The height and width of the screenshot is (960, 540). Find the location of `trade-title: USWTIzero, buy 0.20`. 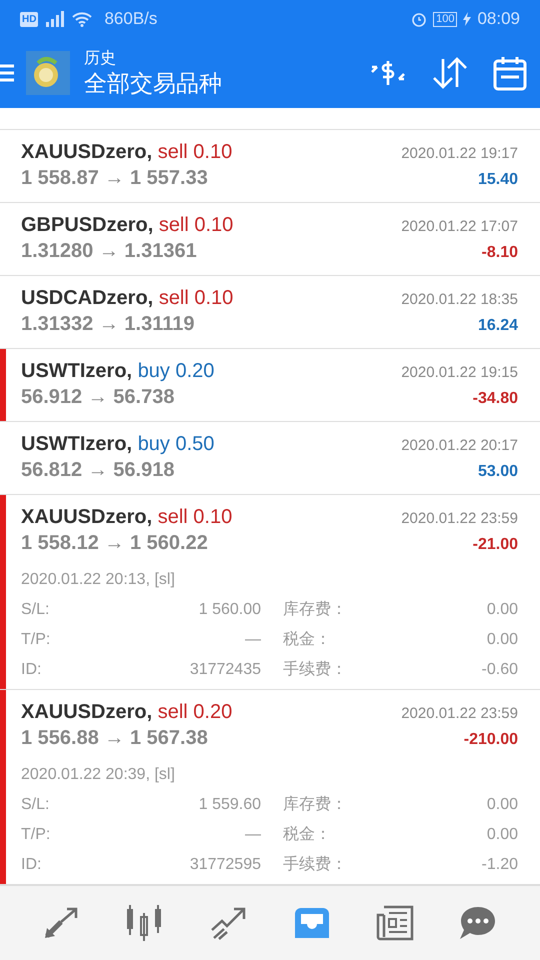

trade-title: USWTIzero, buy 0.20 is located at coordinates (117, 371).